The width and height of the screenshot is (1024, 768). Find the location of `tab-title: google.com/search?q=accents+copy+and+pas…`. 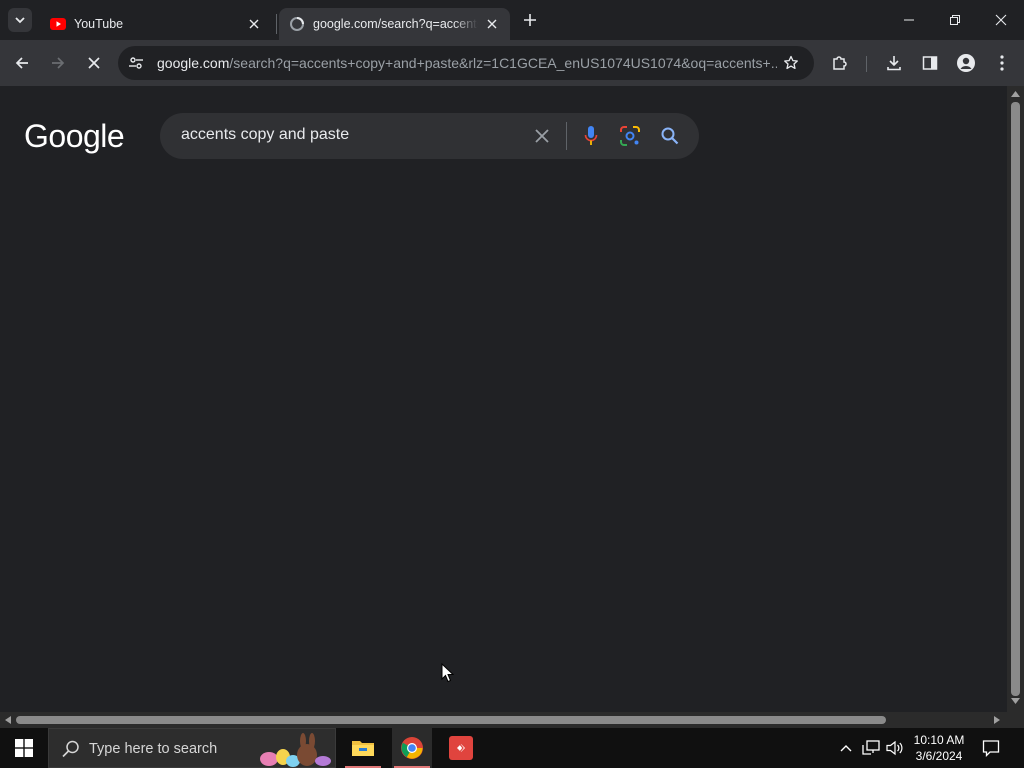

tab-title: google.com/search?q=accents+copy+and+pas… is located at coordinates (395, 24).